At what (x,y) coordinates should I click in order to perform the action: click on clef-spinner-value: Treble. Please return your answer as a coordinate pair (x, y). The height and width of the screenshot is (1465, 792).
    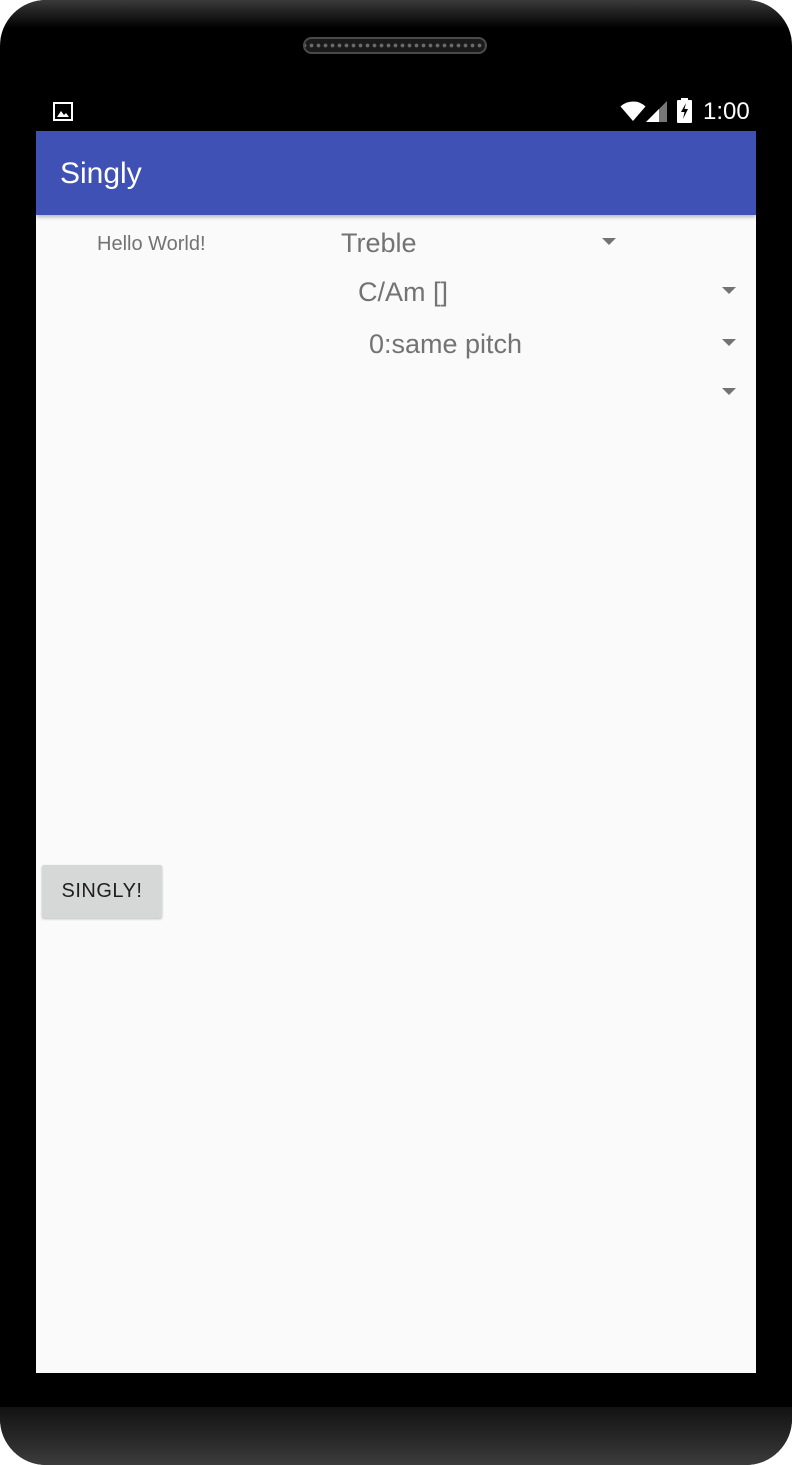
    Looking at the image, I should click on (379, 243).